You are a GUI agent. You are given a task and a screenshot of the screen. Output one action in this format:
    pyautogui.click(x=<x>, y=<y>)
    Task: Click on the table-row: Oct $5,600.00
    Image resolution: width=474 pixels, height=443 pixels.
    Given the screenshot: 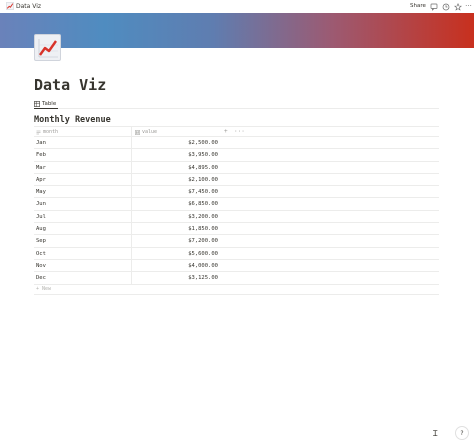 What is the action you would take?
    pyautogui.click(x=236, y=253)
    